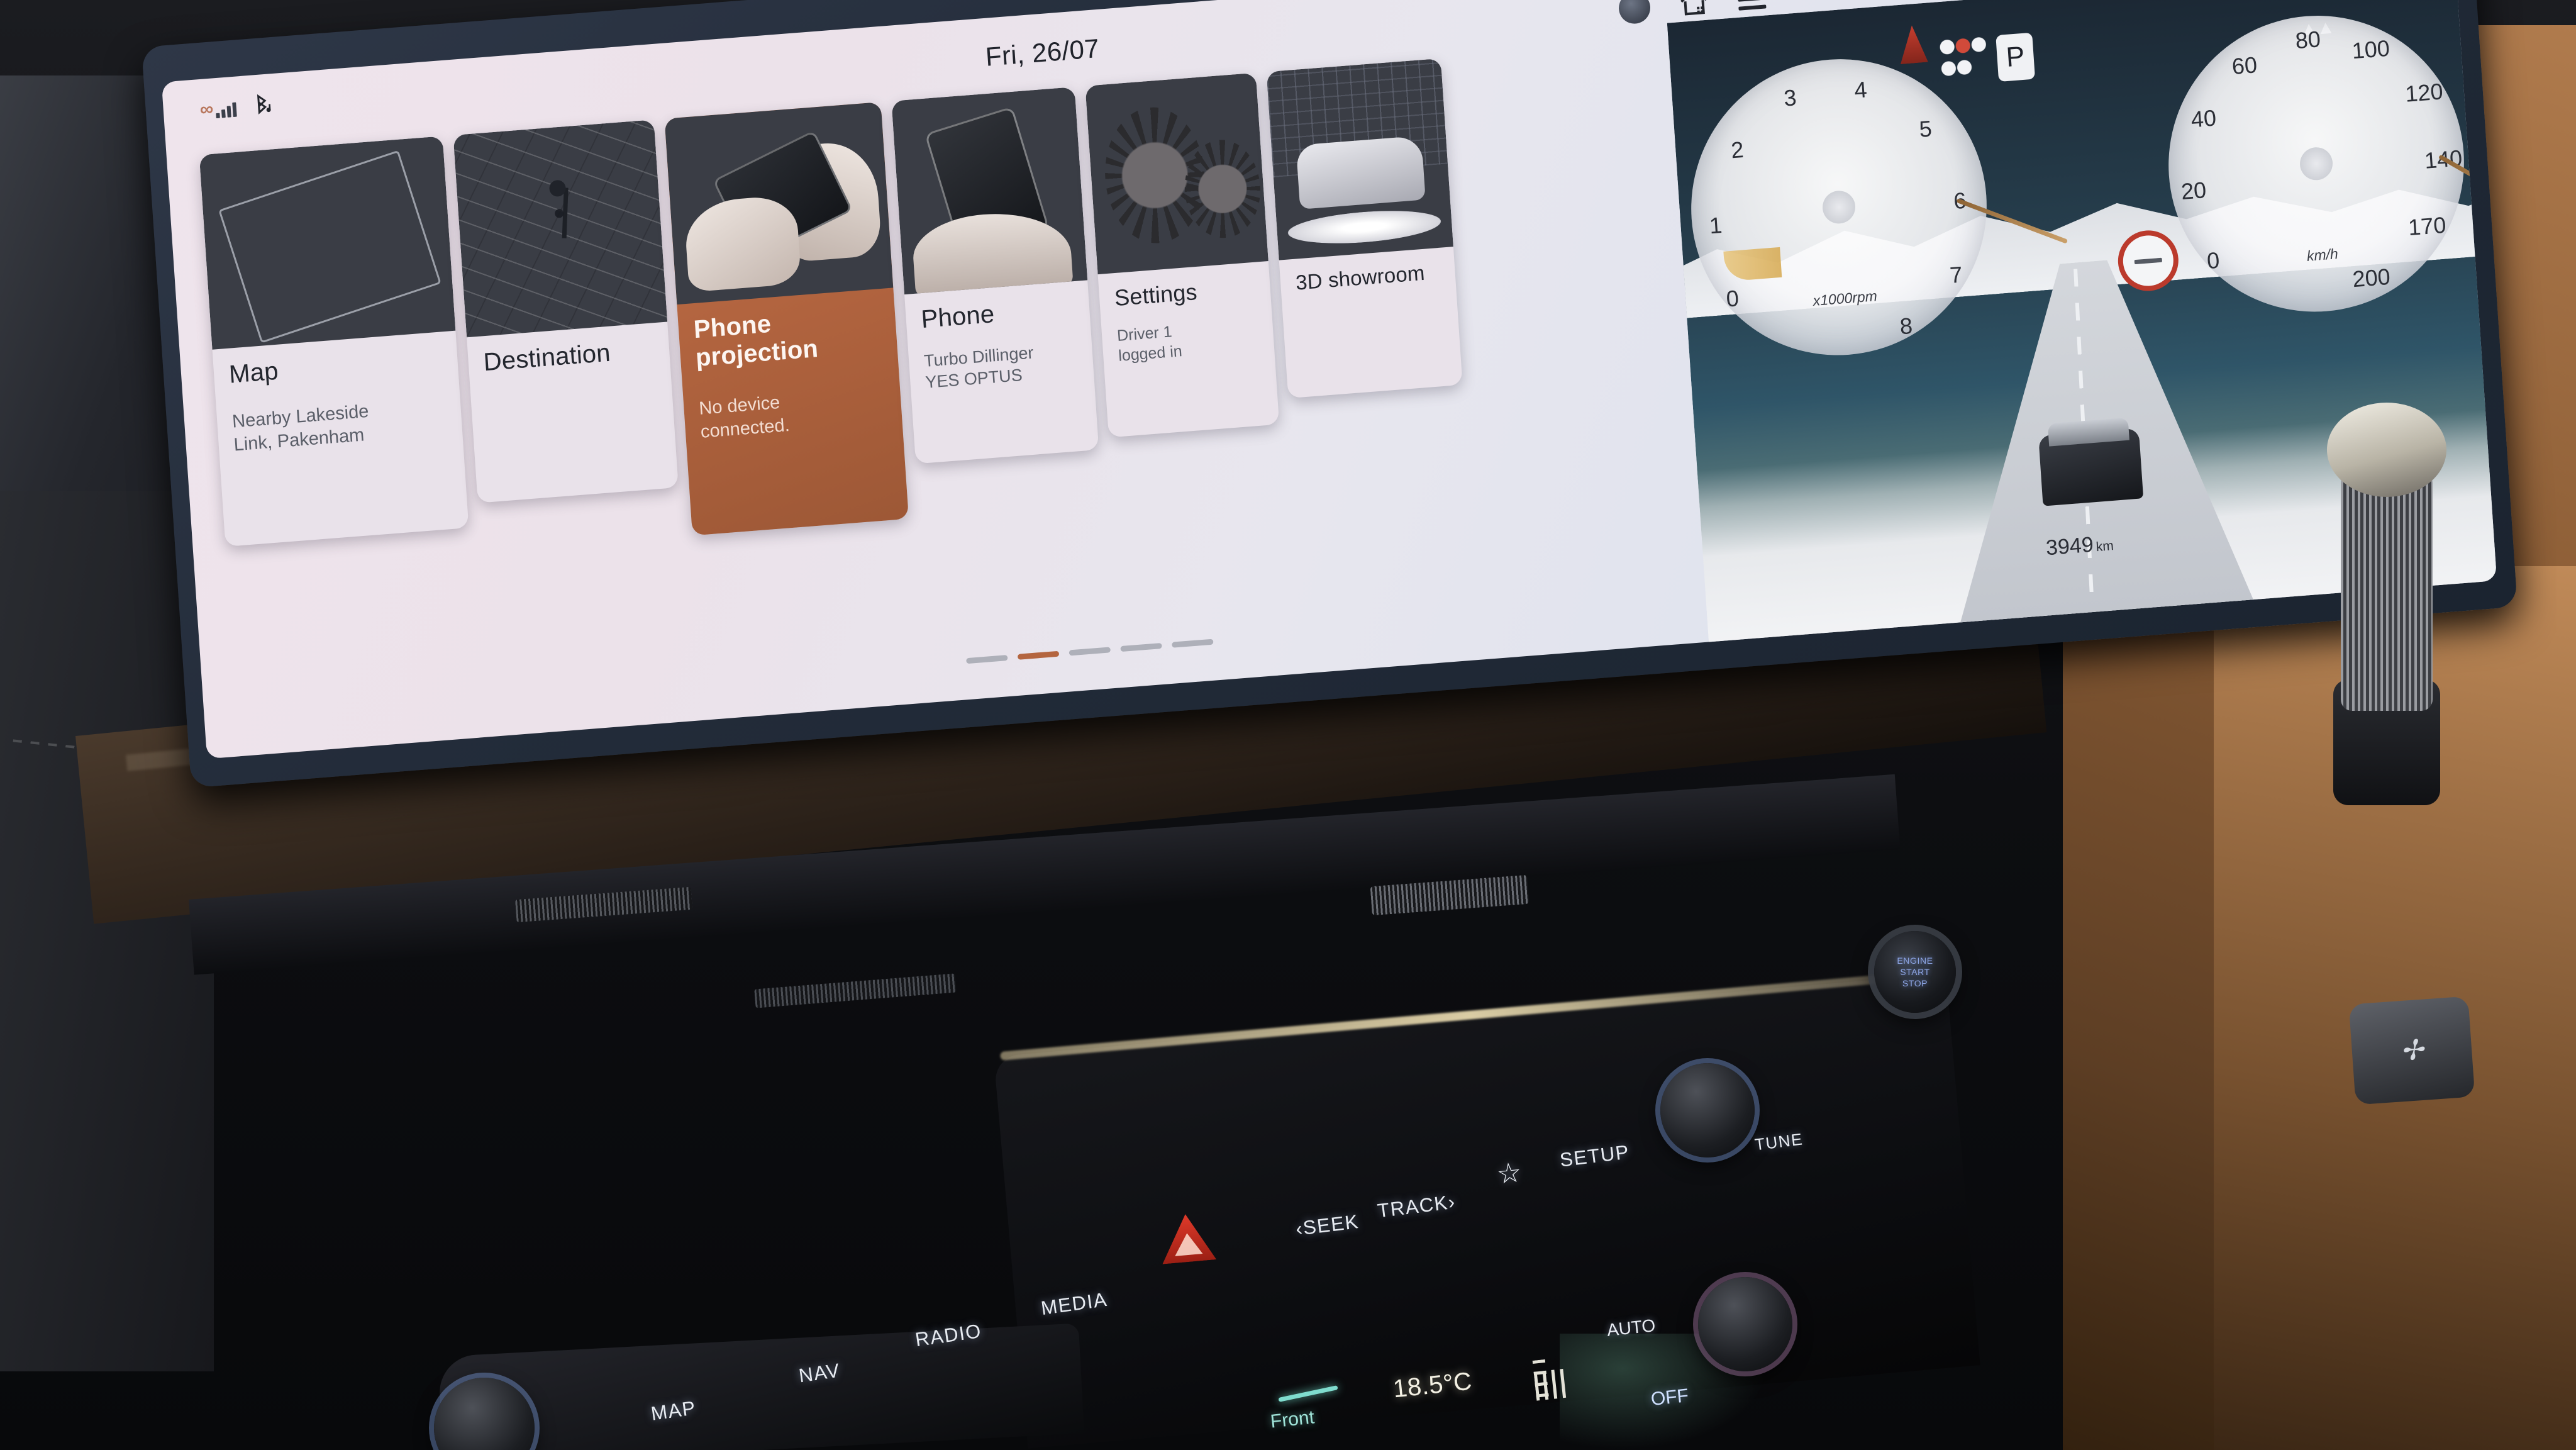 The width and height of the screenshot is (2576, 1450). Describe the element at coordinates (1155, 294) in the screenshot. I see `card-settings-title: Settings` at that location.